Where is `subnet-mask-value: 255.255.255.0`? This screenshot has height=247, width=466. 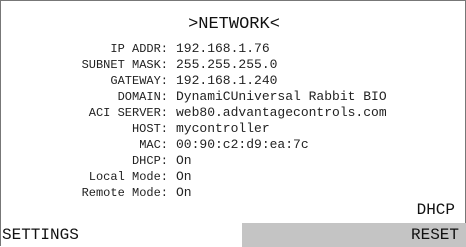
subnet-mask-value: 255.255.255.0 is located at coordinates (227, 64).